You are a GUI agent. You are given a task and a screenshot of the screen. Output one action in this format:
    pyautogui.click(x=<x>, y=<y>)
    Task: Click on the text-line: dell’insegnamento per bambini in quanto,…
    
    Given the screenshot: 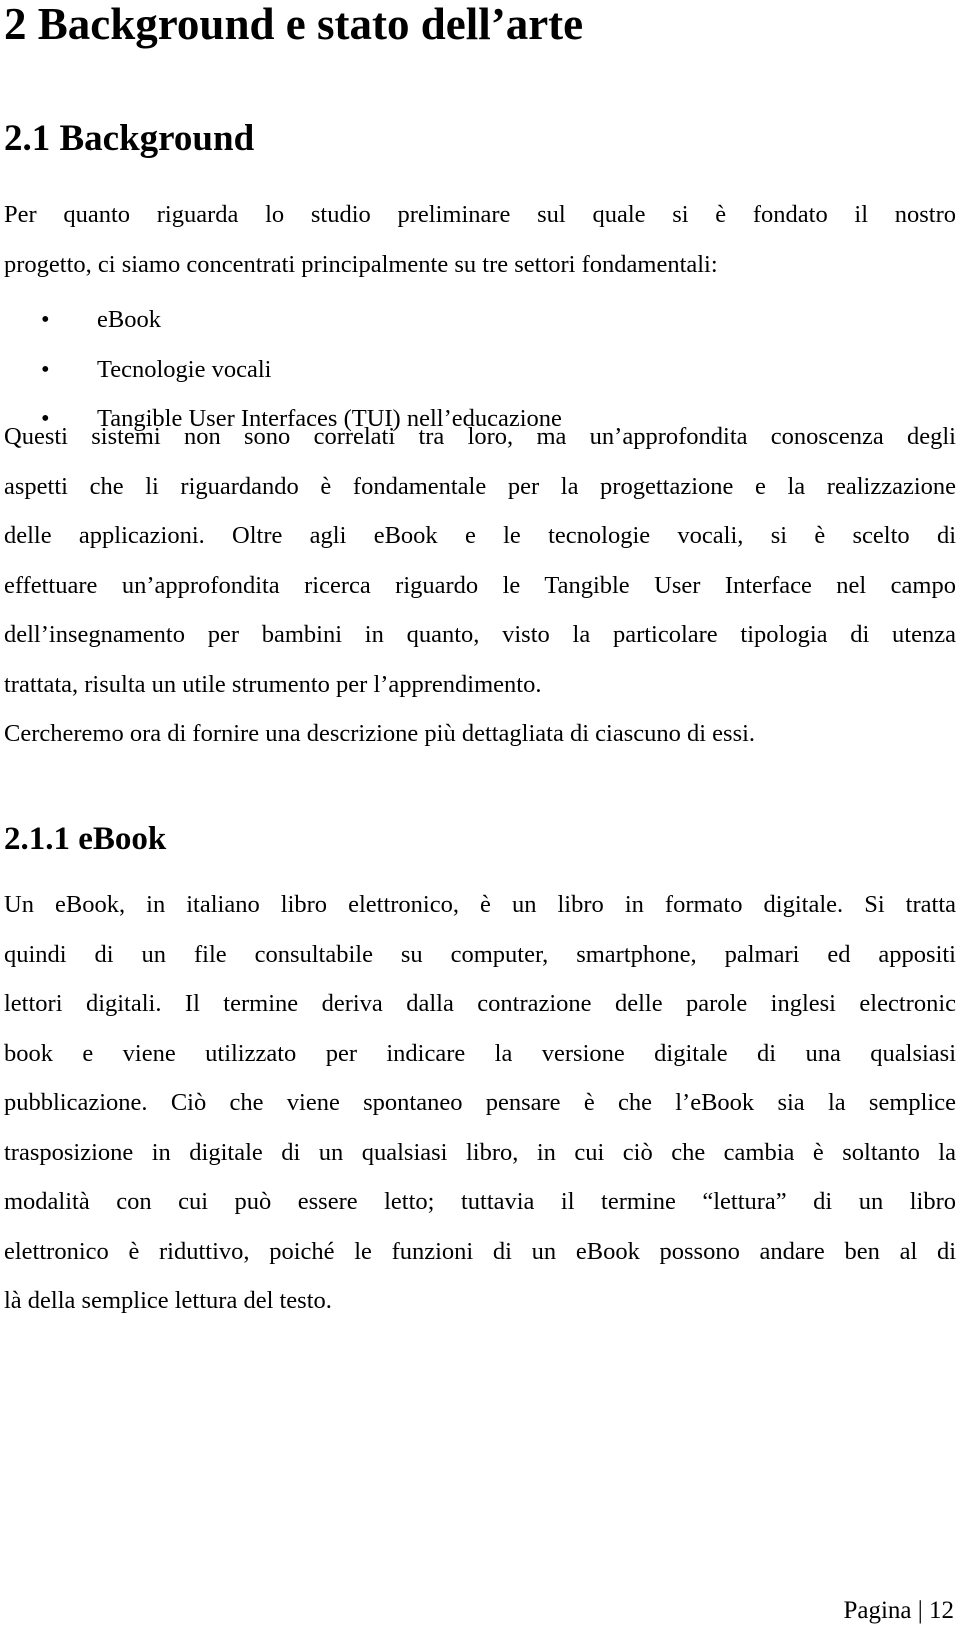 What is the action you would take?
    pyautogui.click(x=480, y=634)
    